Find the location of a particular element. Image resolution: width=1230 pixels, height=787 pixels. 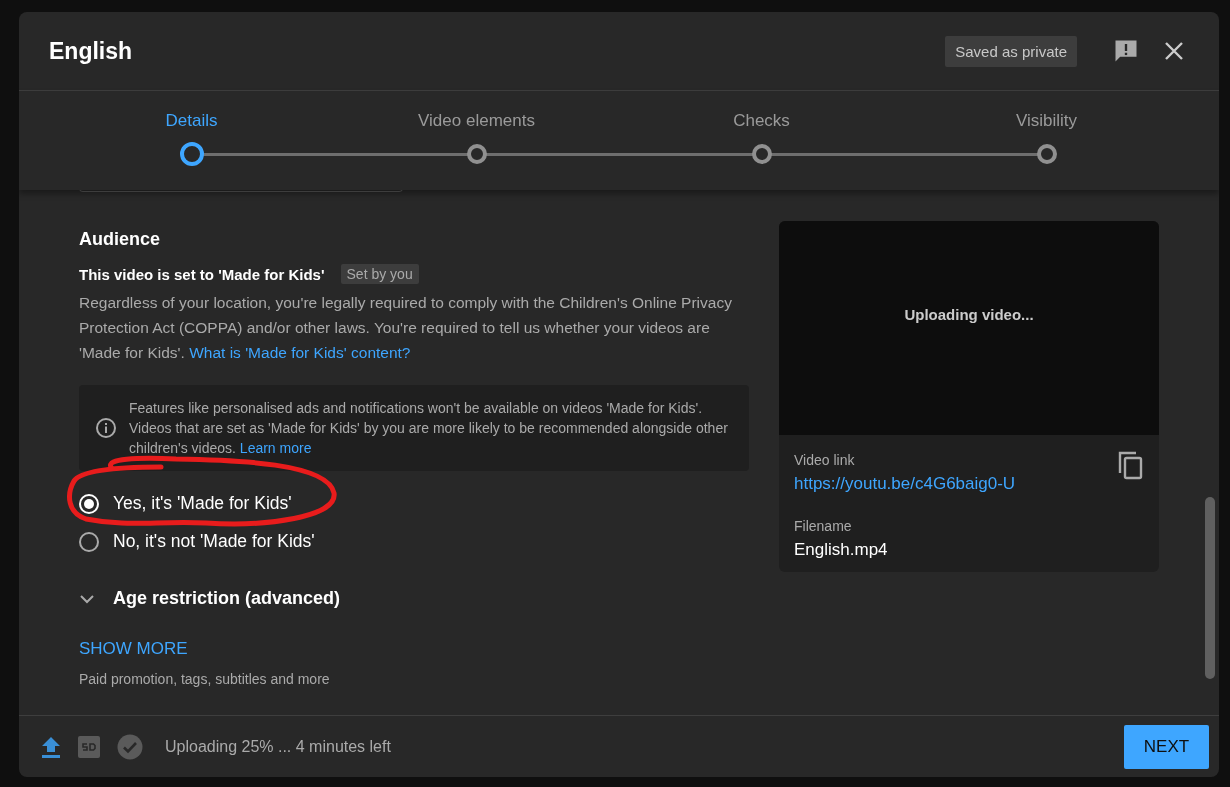

notice-text: Features like personalised ads and notifications won't be available on videos 'Made for Kids'. Videos that are set as 'Made for Kids' by you are more likely to be recommended alongside other children's videos. Learn more is located at coordinates (429, 428).